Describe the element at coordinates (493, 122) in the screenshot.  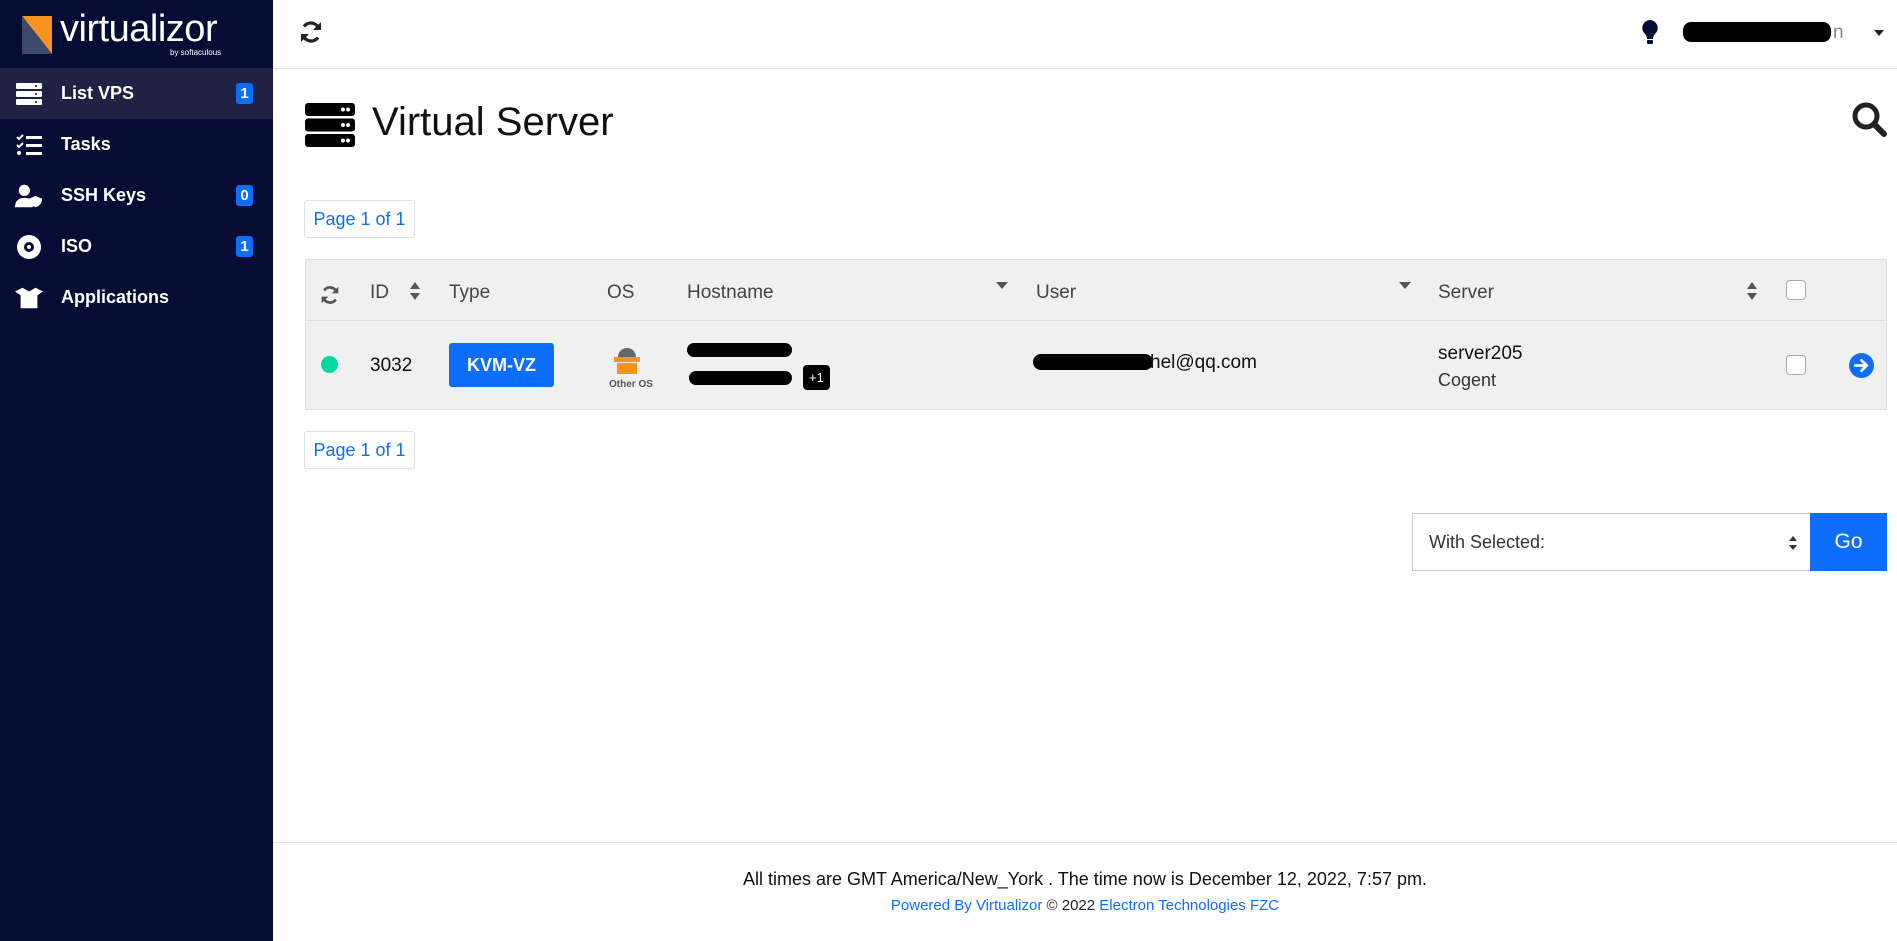
I see `page-title: Virtual Server` at that location.